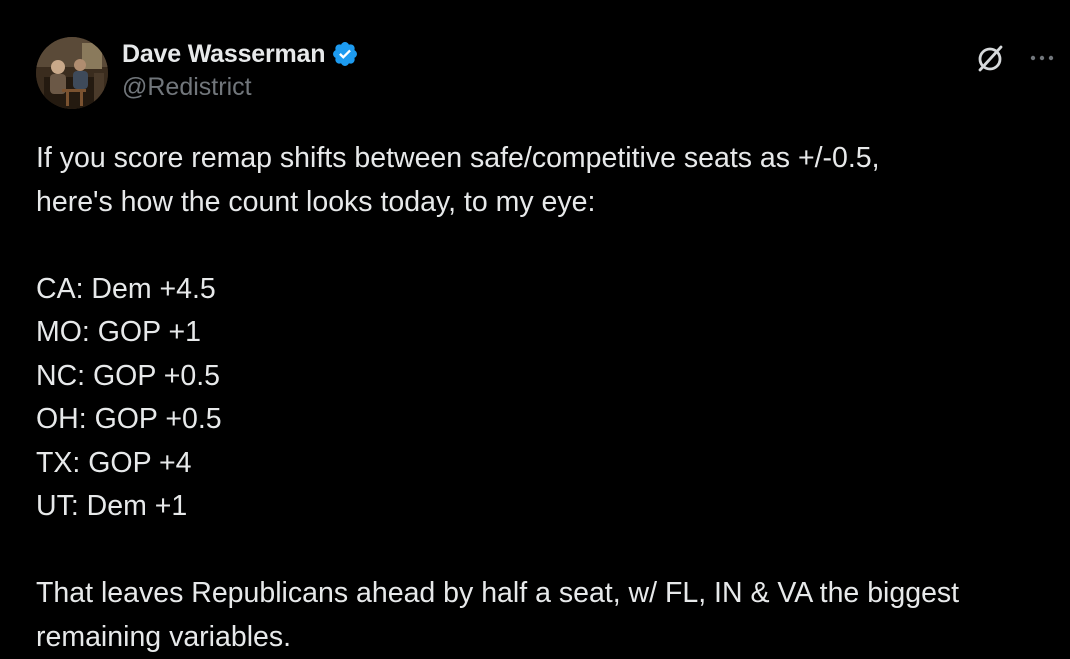 This screenshot has height=659, width=1070. What do you see at coordinates (990, 58) in the screenshot?
I see `grok-icon` at bounding box center [990, 58].